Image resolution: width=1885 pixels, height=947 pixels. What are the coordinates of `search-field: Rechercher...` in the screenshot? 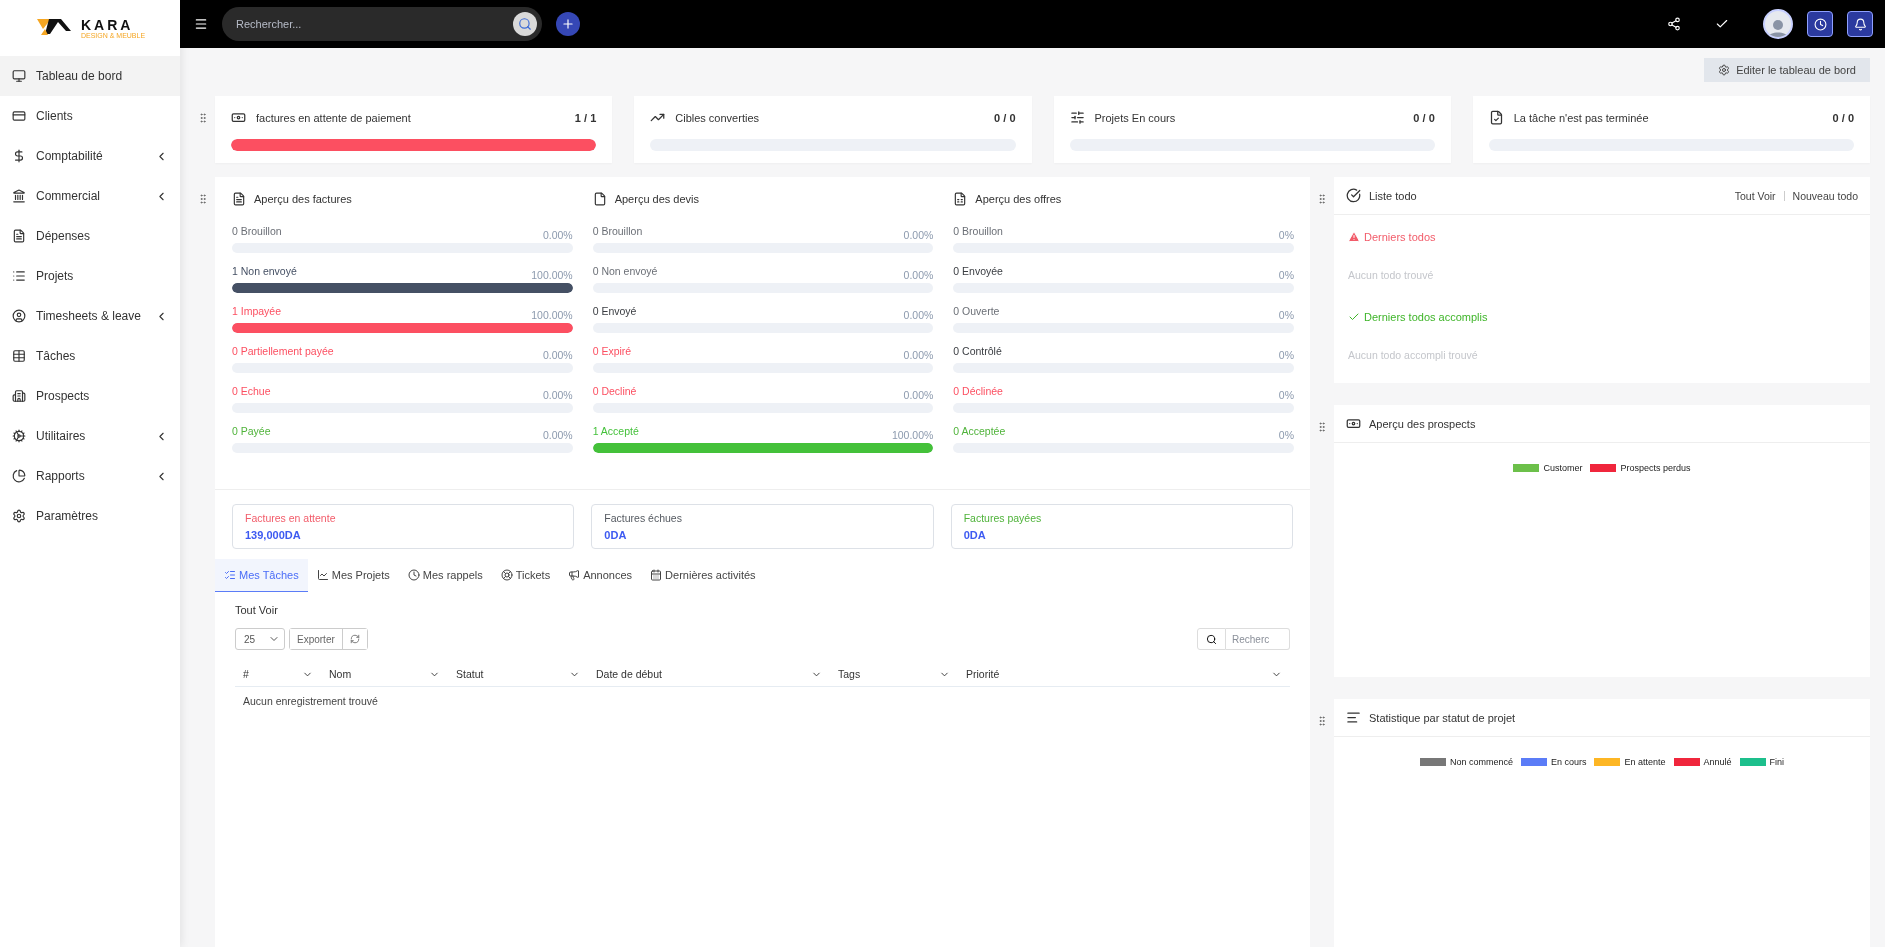 It's located at (382, 24).